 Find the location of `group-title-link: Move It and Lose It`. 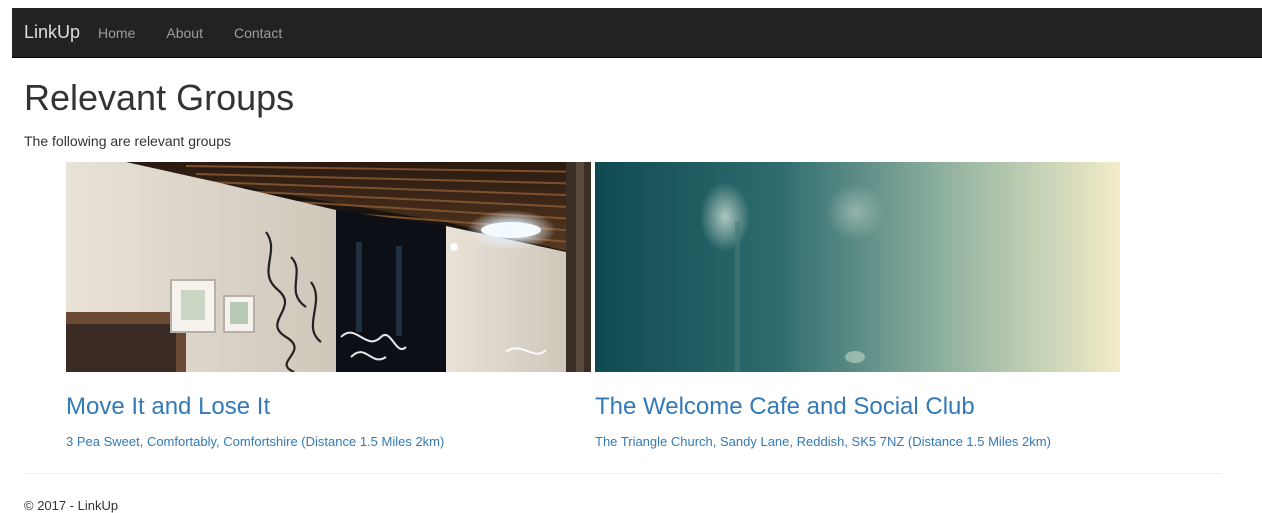

group-title-link: Move It and Lose It is located at coordinates (328, 407).